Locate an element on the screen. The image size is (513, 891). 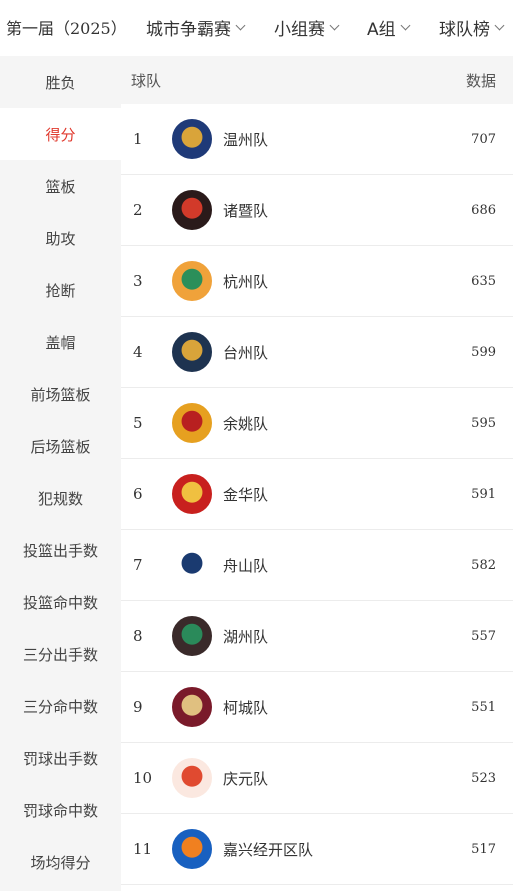
team-rank: 9 is located at coordinates (138, 707).